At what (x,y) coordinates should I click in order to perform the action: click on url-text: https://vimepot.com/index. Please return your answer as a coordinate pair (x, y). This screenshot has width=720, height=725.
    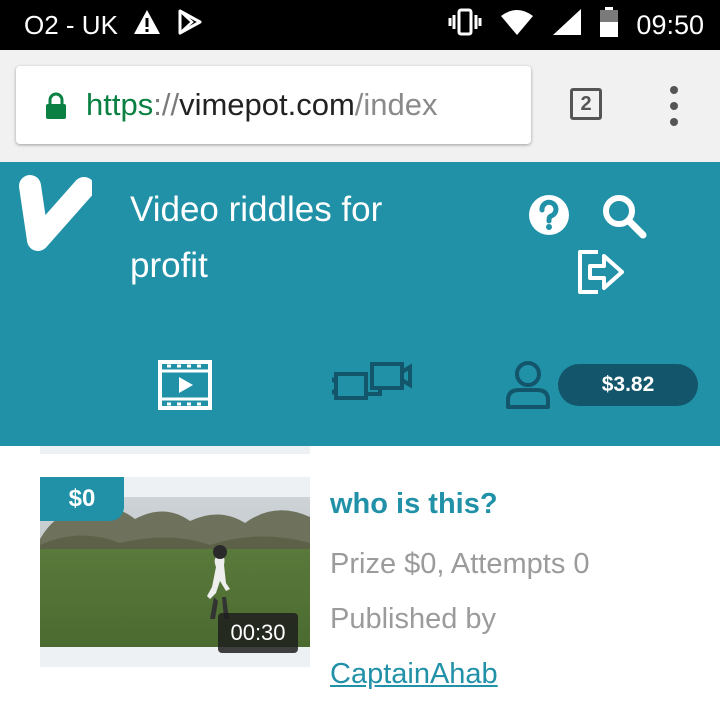
    Looking at the image, I should click on (262, 105).